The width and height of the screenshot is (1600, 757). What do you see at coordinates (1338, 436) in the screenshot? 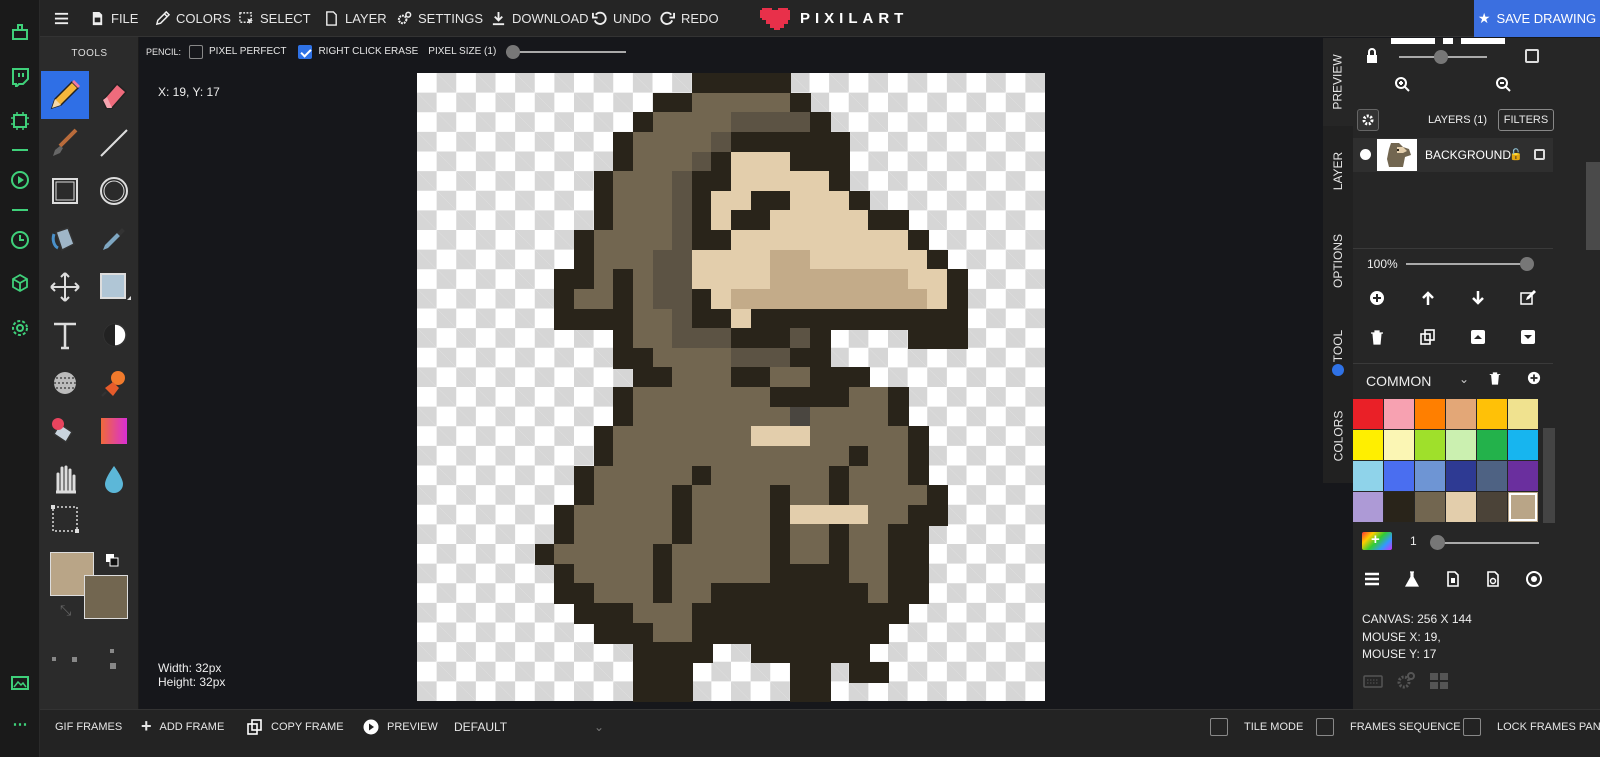
I see `tab-colors: COLORS` at bounding box center [1338, 436].